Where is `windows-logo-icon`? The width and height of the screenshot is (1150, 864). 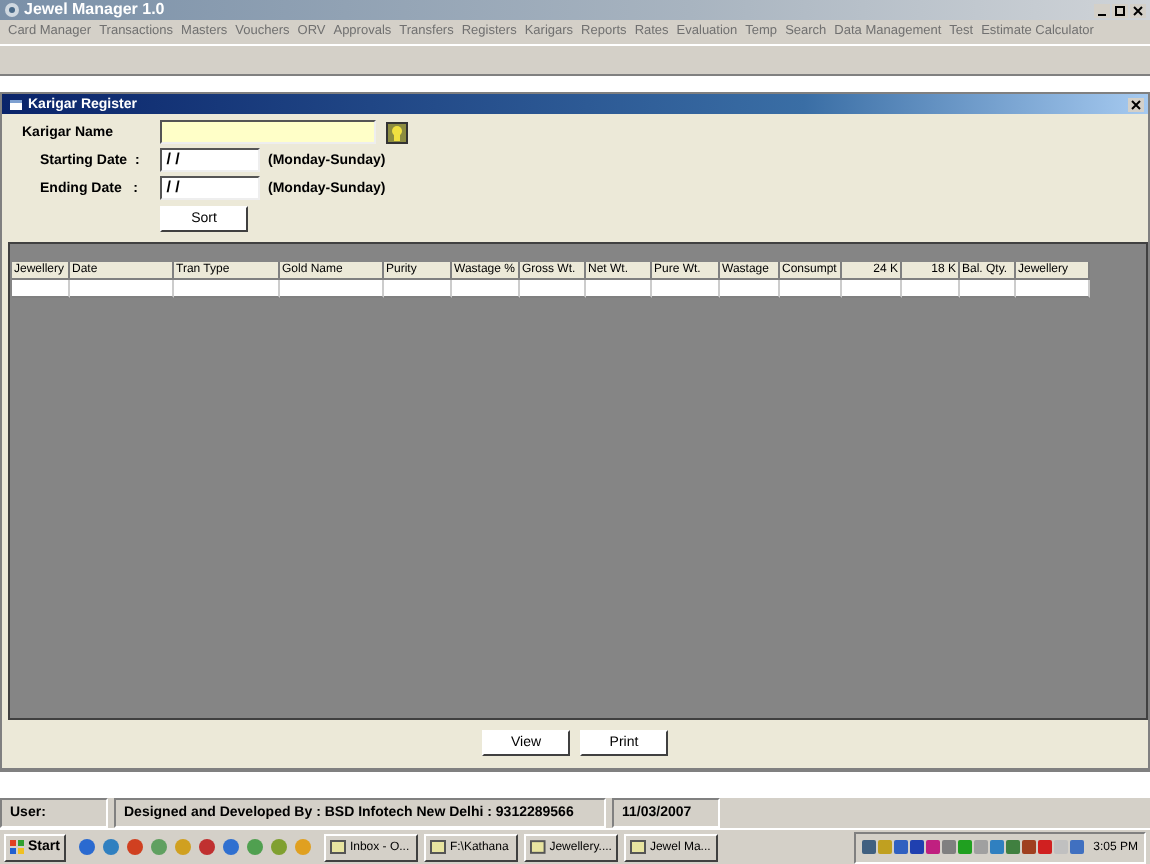
windows-logo-icon is located at coordinates (17, 847).